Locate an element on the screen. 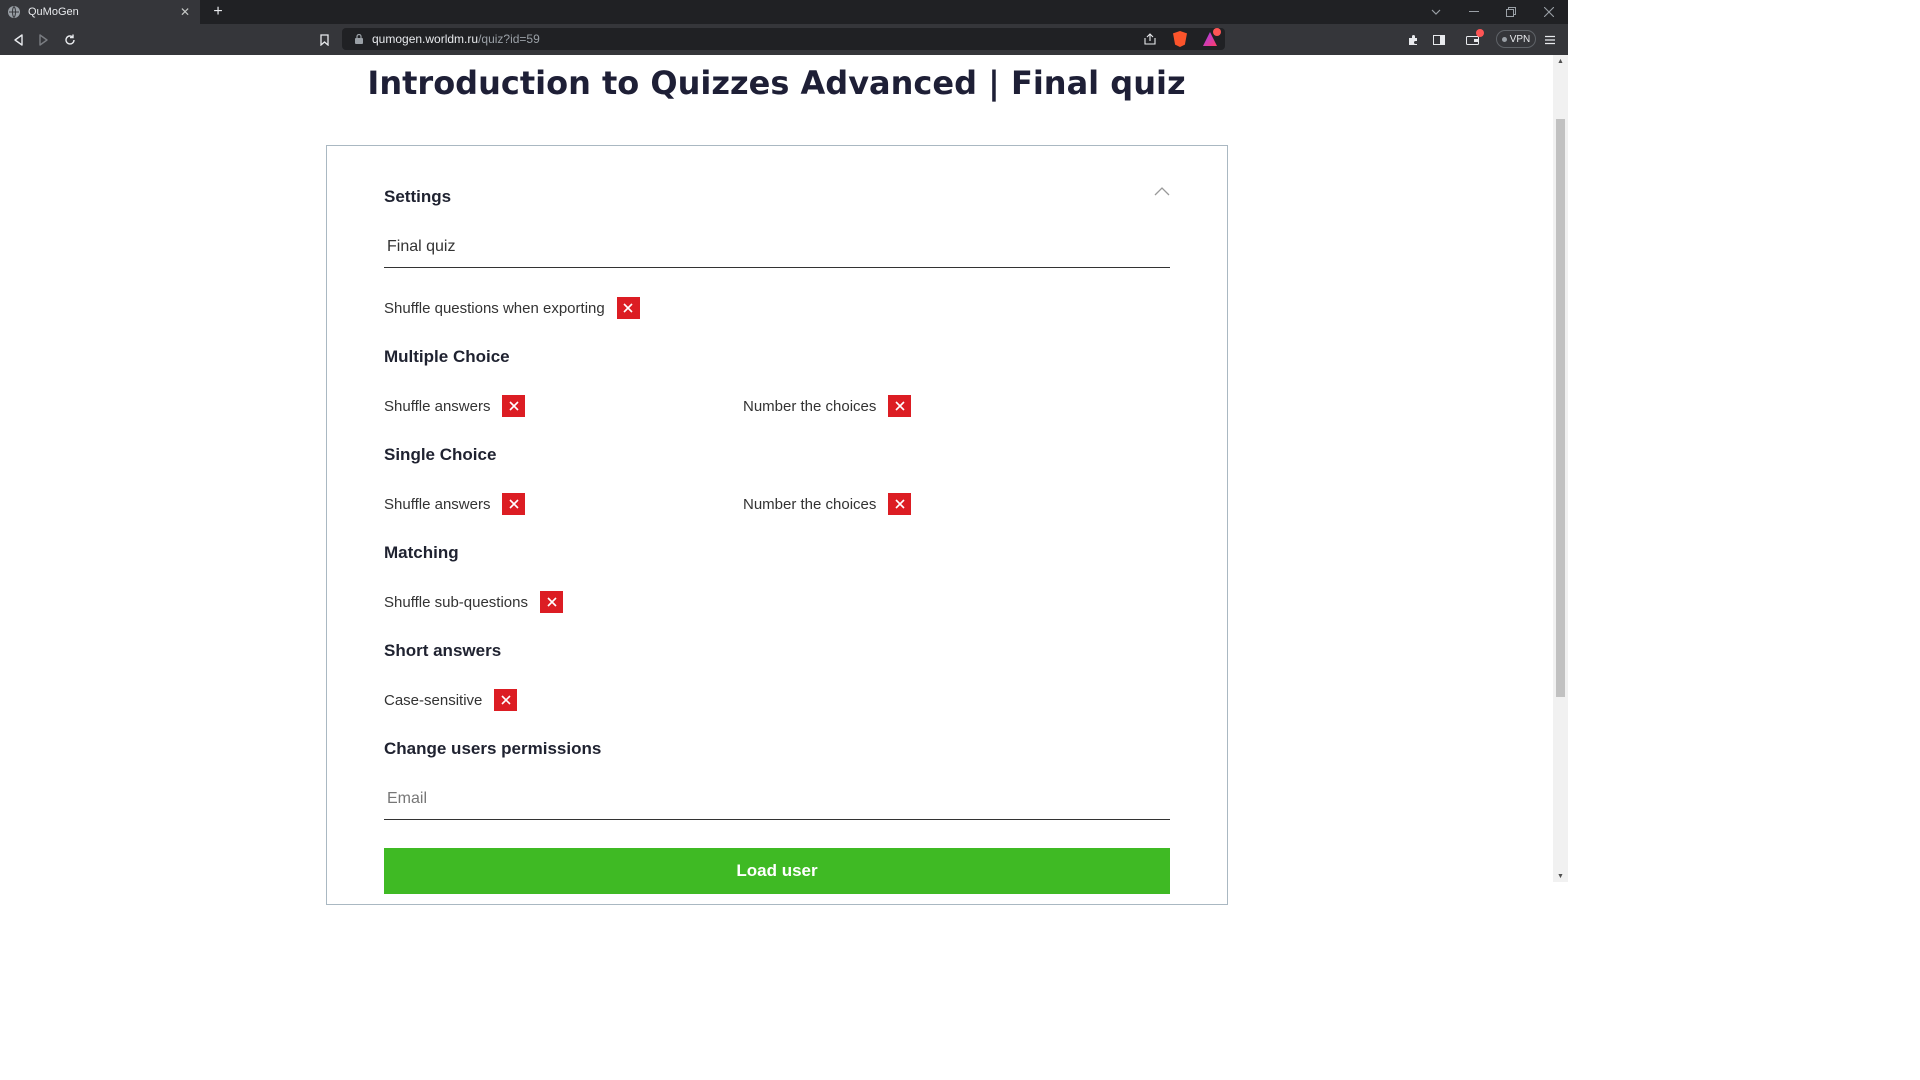  case-sensitive-option: Case-sensitive is located at coordinates (451, 700).